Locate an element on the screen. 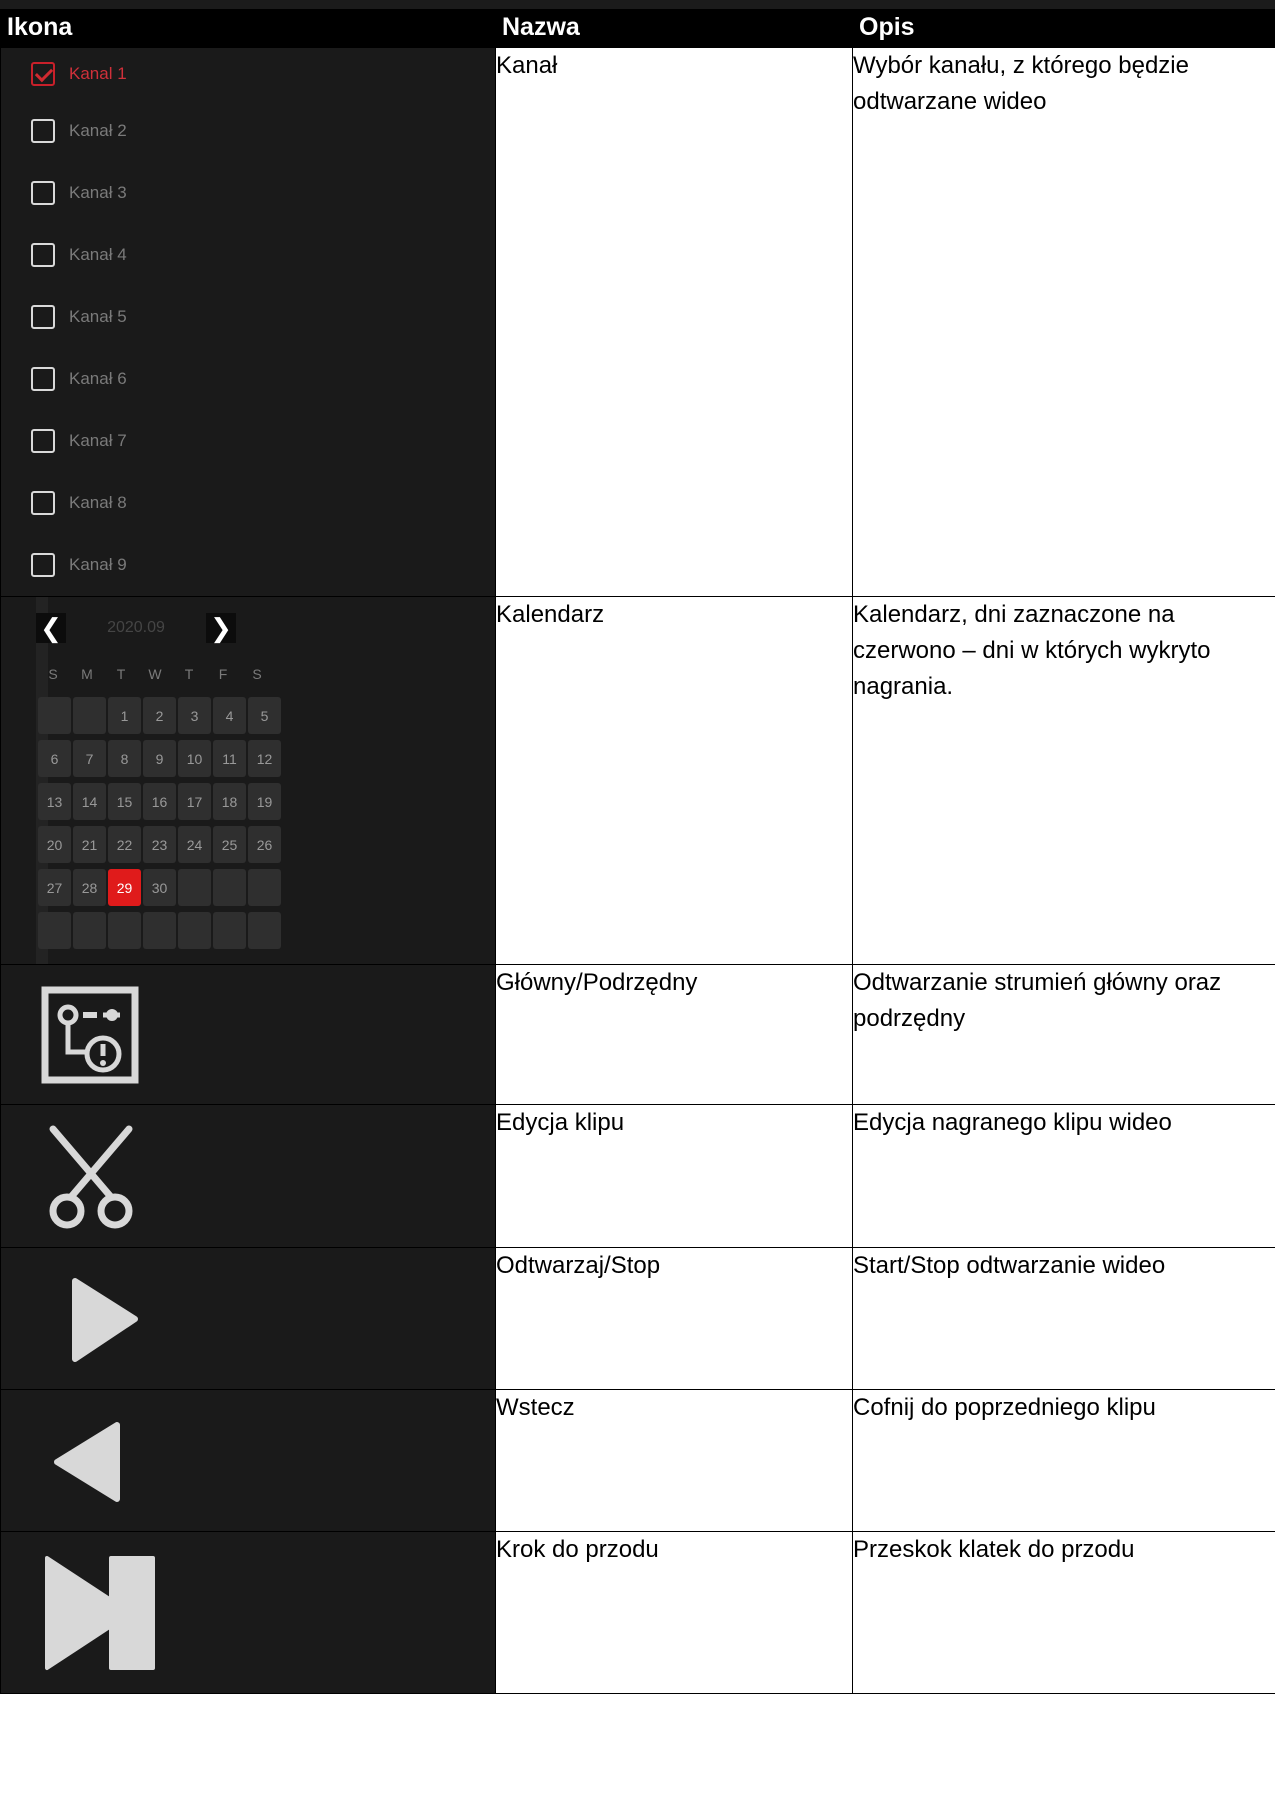 The image size is (1275, 1806). table-row: Krok do przodu Przeskok klatek do przodu is located at coordinates (637, 1612).